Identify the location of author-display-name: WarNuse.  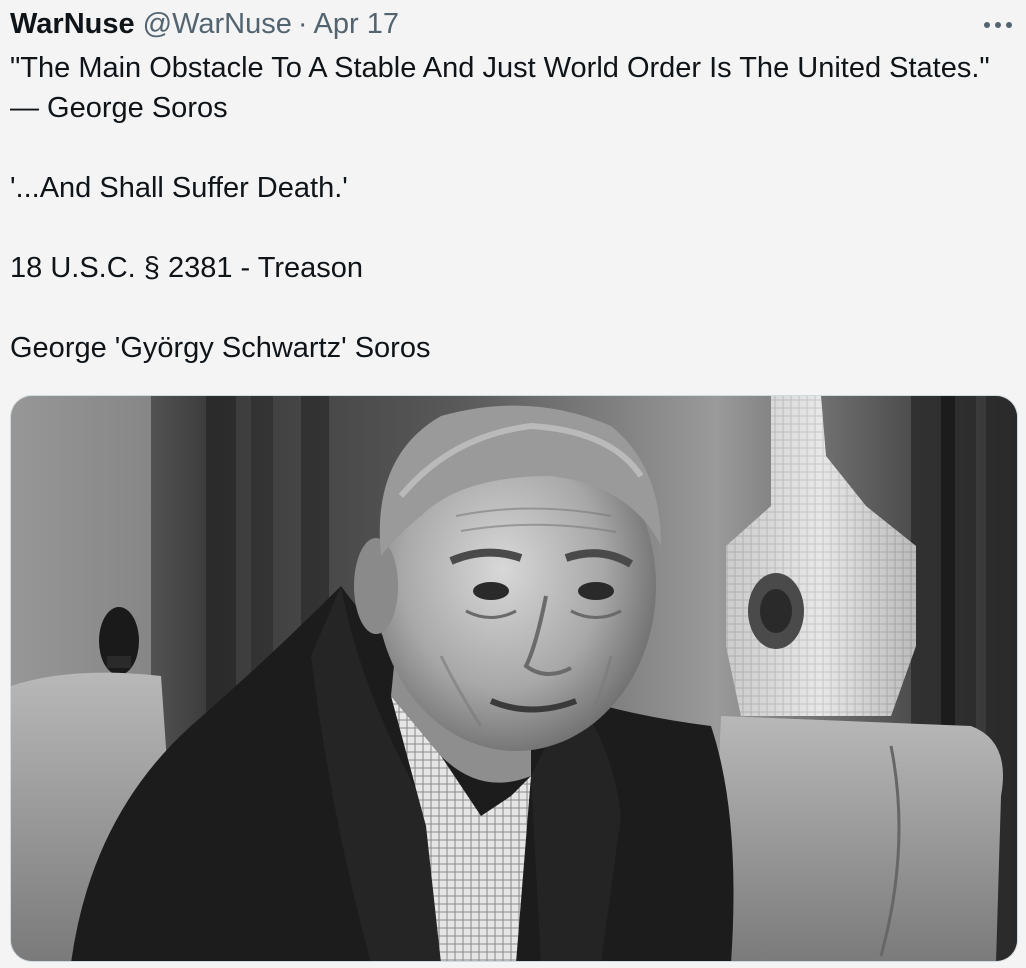
(72, 24).